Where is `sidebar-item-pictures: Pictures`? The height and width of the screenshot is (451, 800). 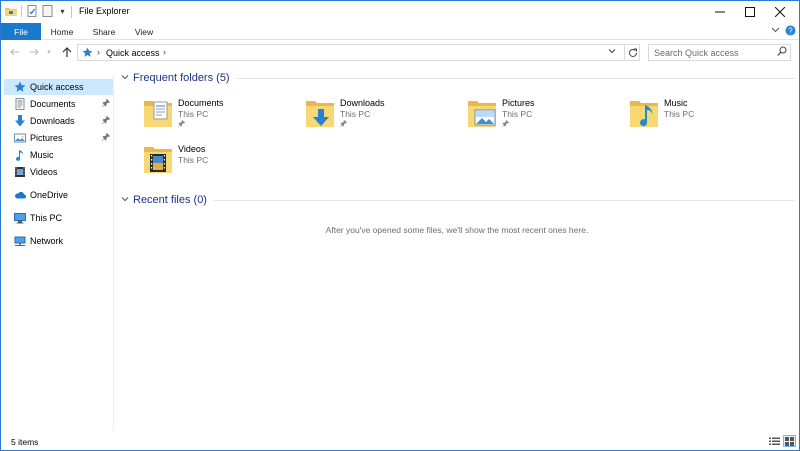
sidebar-item-pictures: Pictures is located at coordinates (58, 138).